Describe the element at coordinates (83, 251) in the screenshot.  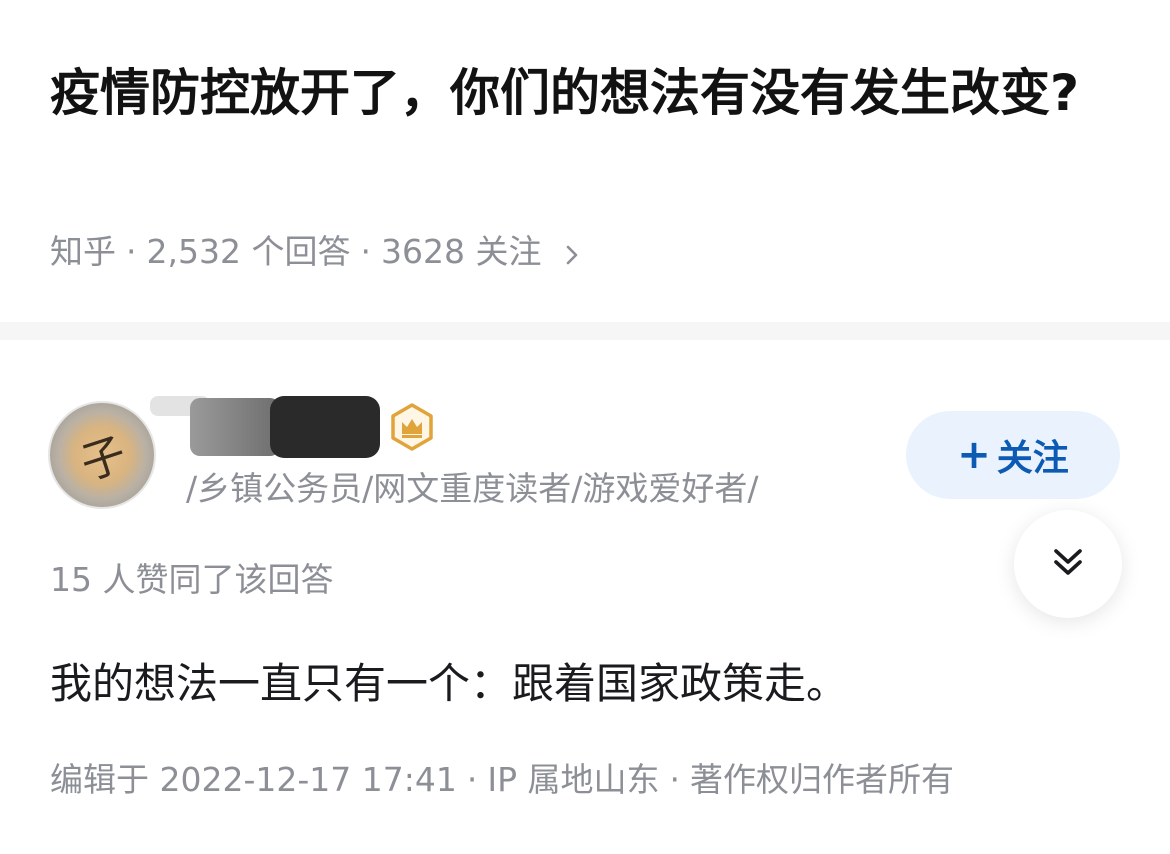
I see `source-label: 知乎` at that location.